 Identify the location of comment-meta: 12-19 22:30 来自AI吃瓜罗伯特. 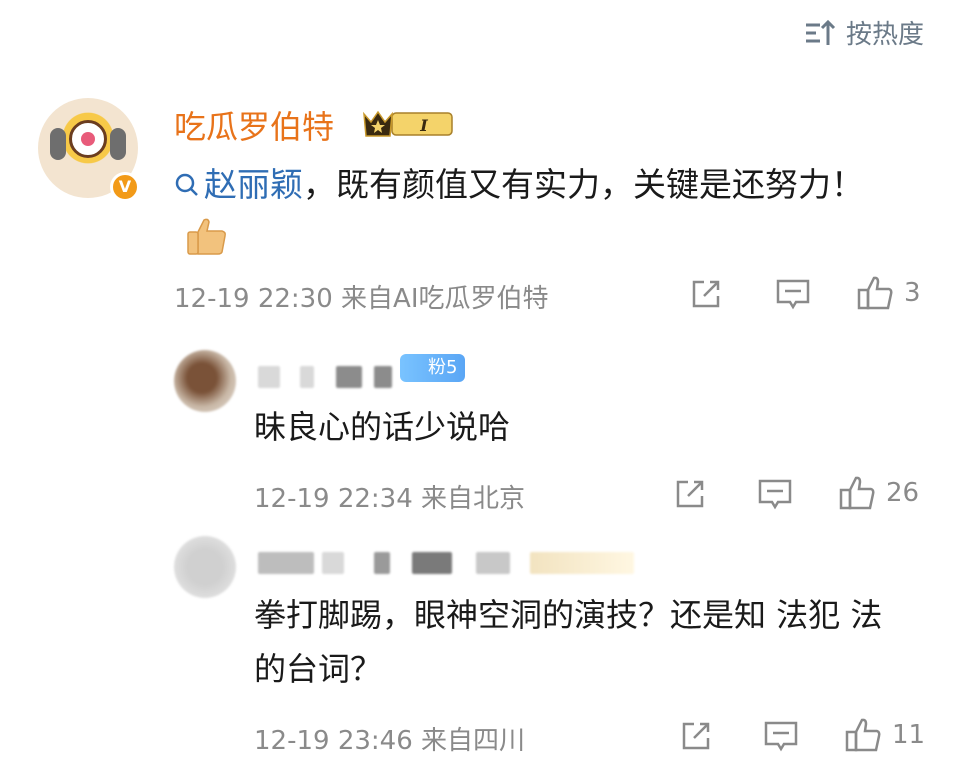
(361, 296).